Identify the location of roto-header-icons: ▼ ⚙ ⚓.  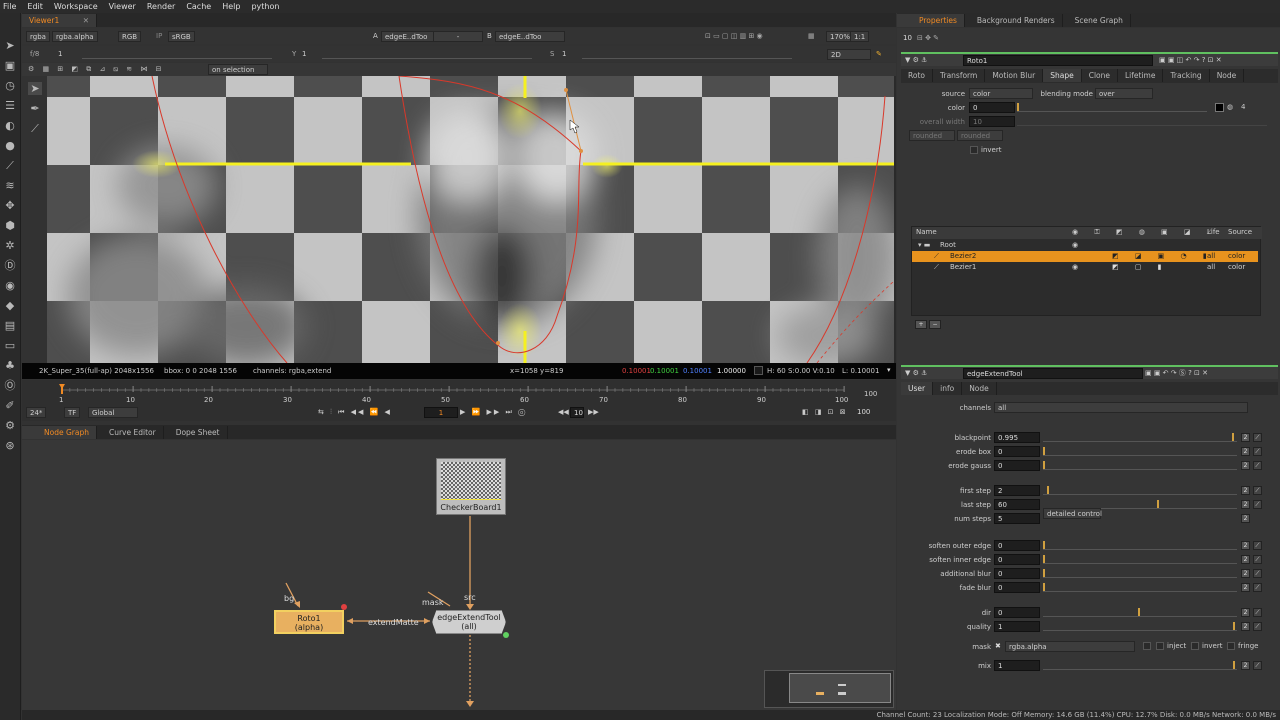
(916, 60).